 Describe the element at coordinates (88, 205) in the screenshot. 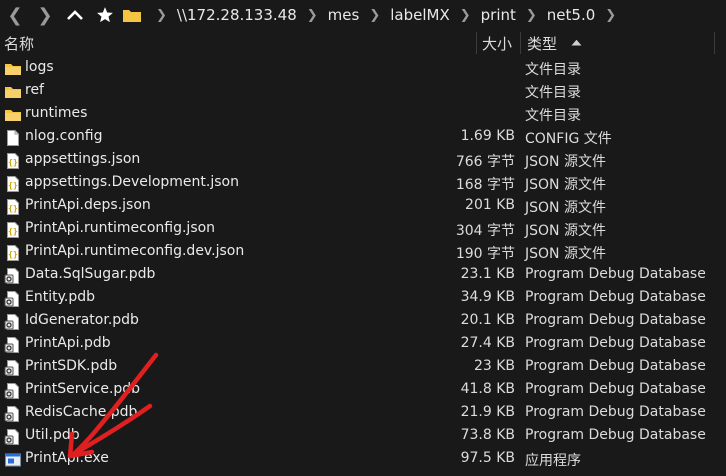

I see `file-name: PrintApi.deps.json` at that location.